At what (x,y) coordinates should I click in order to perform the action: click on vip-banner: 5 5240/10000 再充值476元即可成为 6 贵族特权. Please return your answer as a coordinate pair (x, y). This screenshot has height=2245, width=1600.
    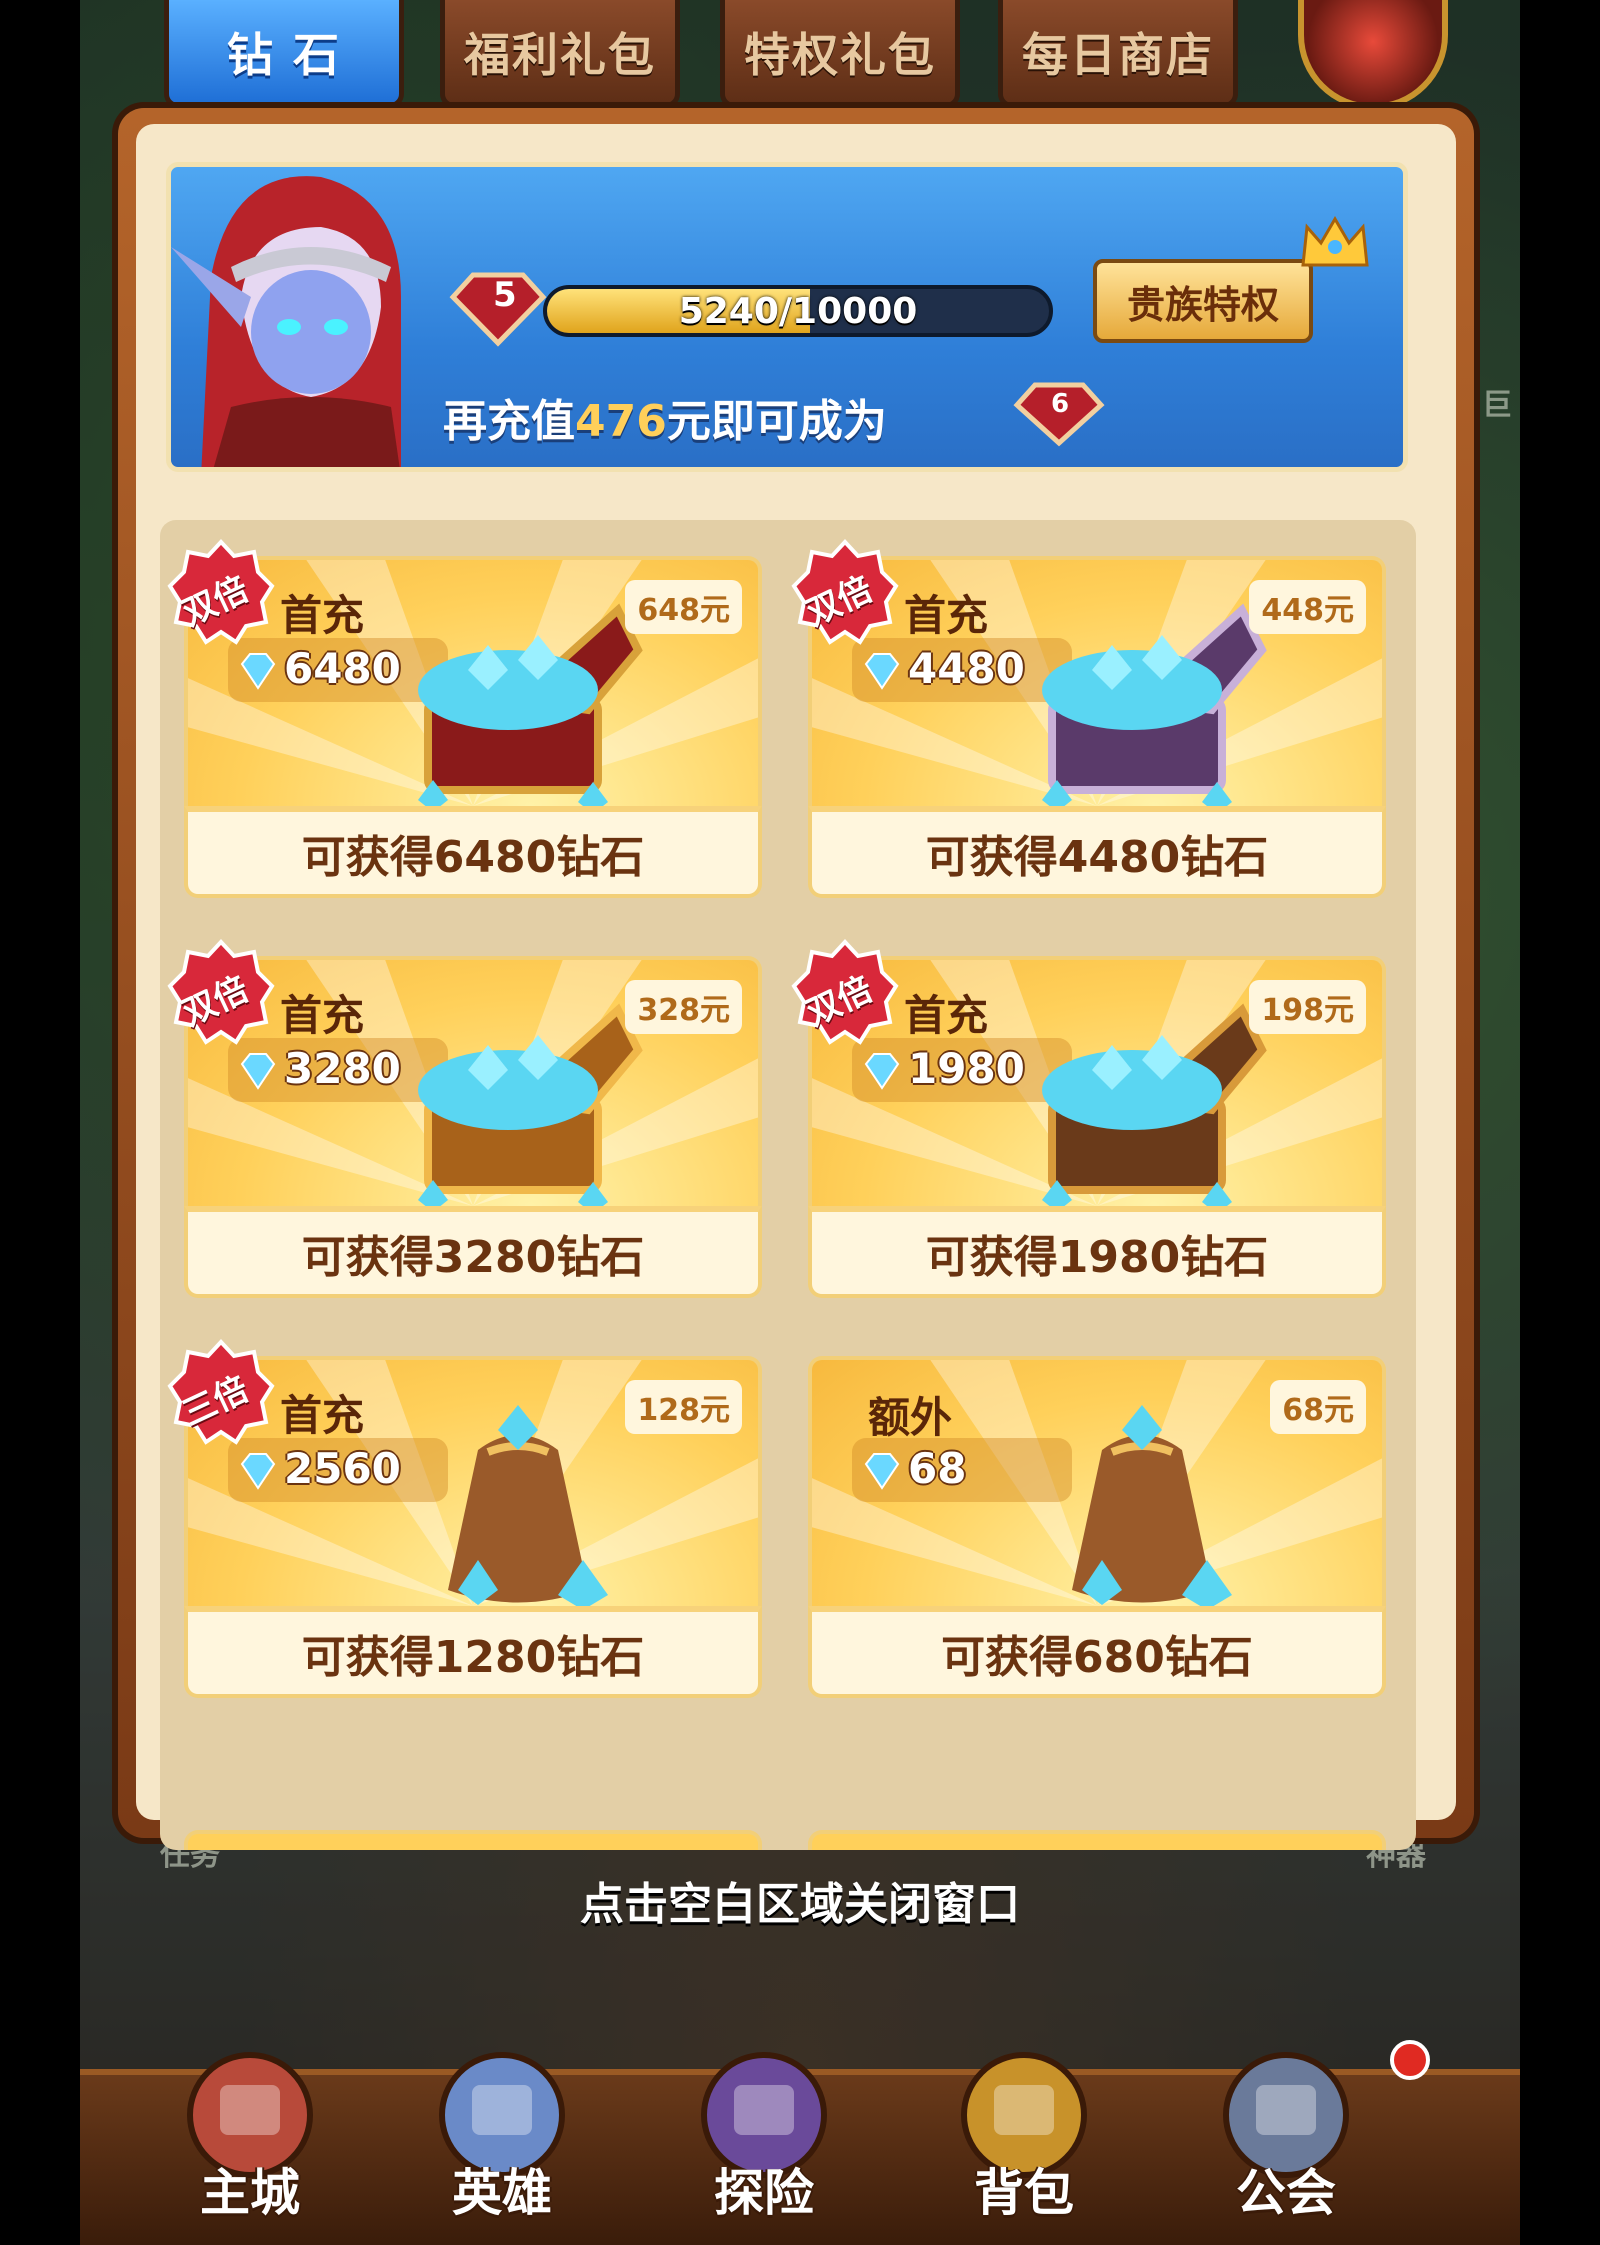
    Looking at the image, I should click on (787, 317).